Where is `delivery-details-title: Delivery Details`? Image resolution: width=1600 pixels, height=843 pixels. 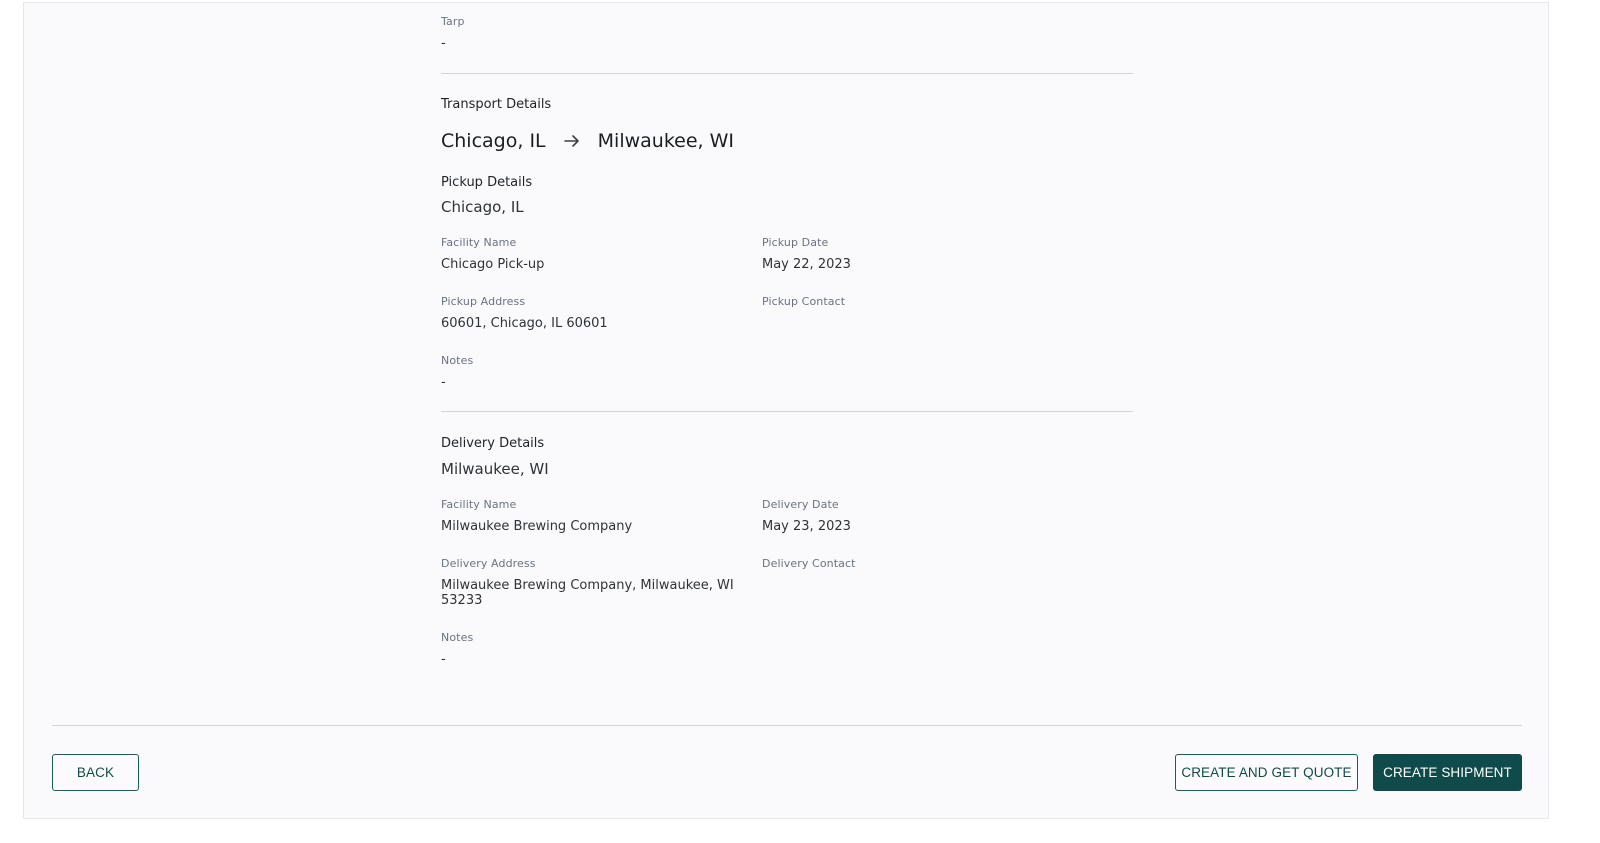
delivery-details-title: Delivery Details is located at coordinates (493, 443).